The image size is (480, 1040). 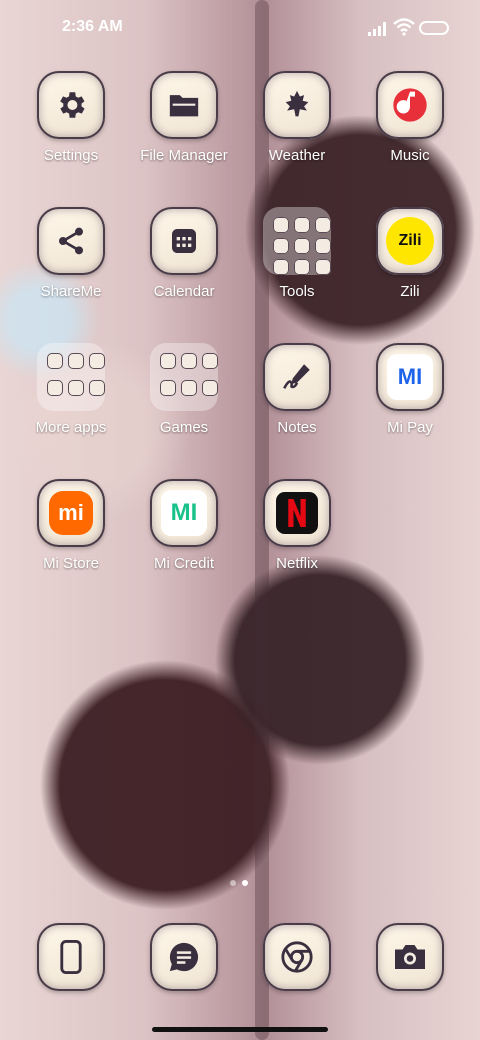 What do you see at coordinates (71, 155) in the screenshot?
I see `app-label: Settings` at bounding box center [71, 155].